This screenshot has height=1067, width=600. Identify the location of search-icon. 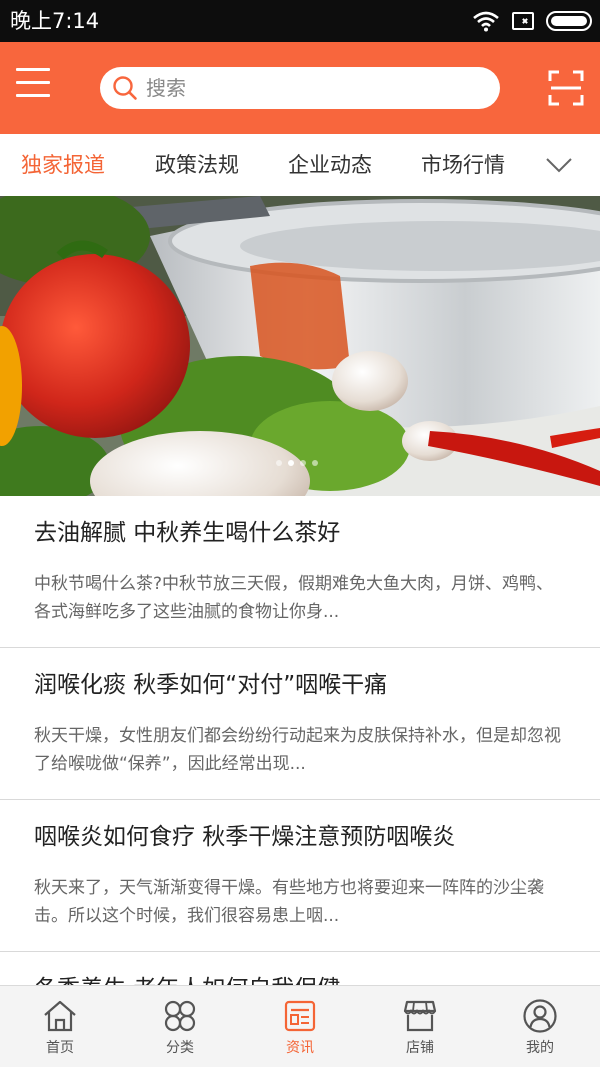
(125, 88).